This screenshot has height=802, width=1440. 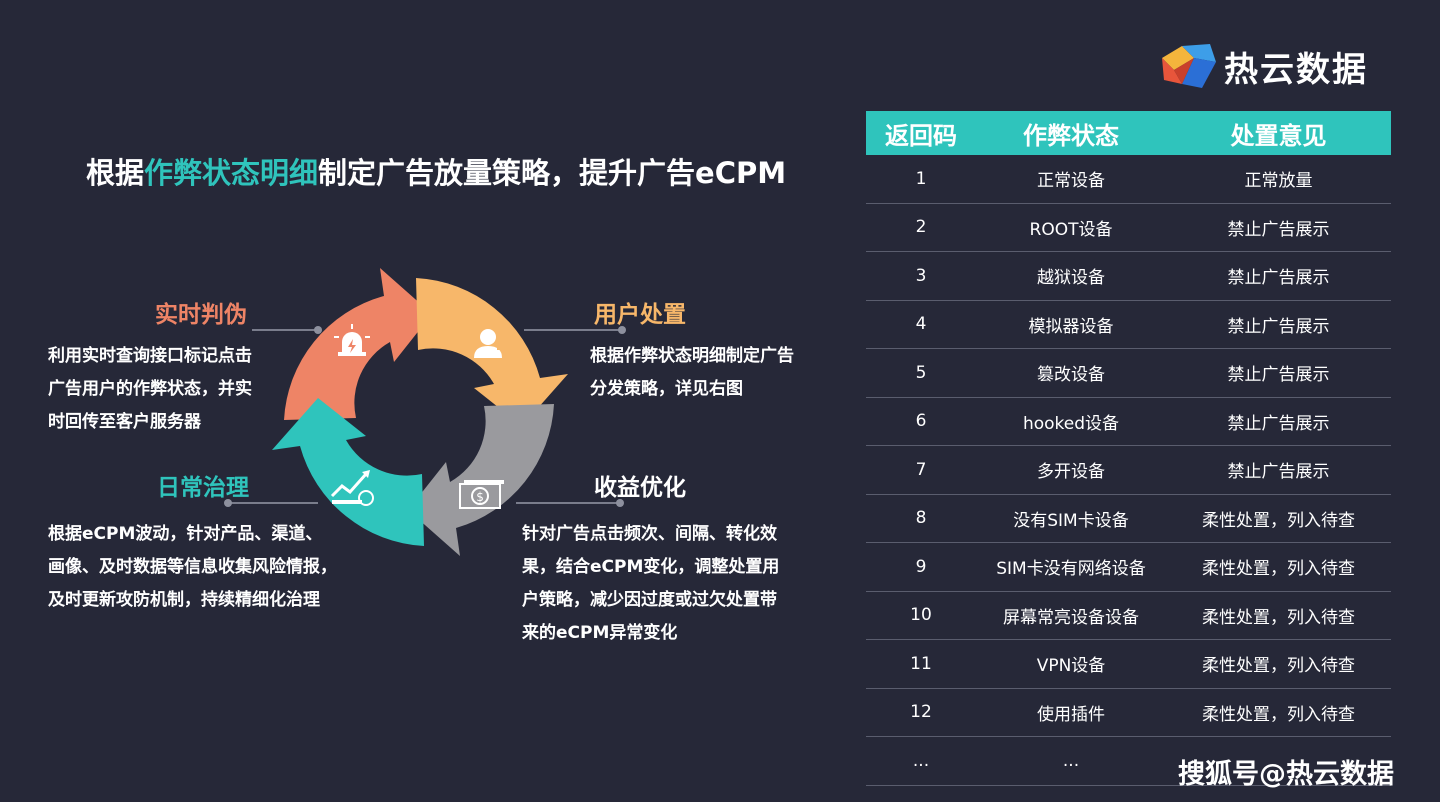 I want to click on cell-status: 越狱设备, so click(x=1071, y=278).